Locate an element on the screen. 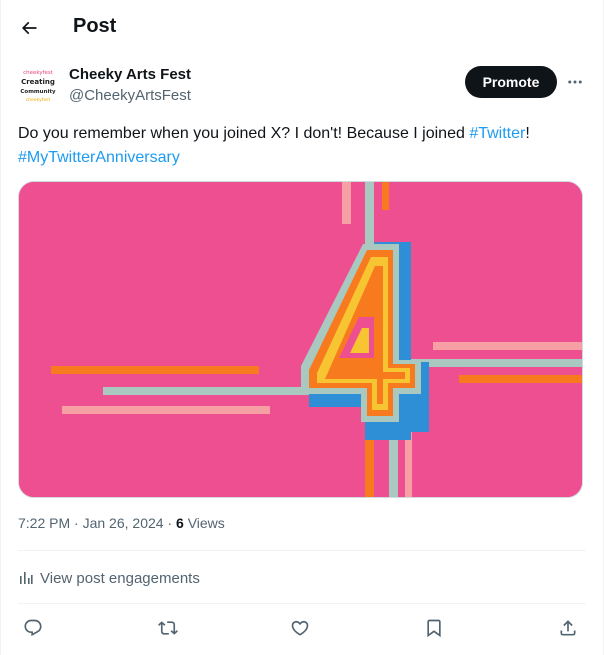 The height and width of the screenshot is (655, 604). avatar-text-3: Community is located at coordinates (38, 92).